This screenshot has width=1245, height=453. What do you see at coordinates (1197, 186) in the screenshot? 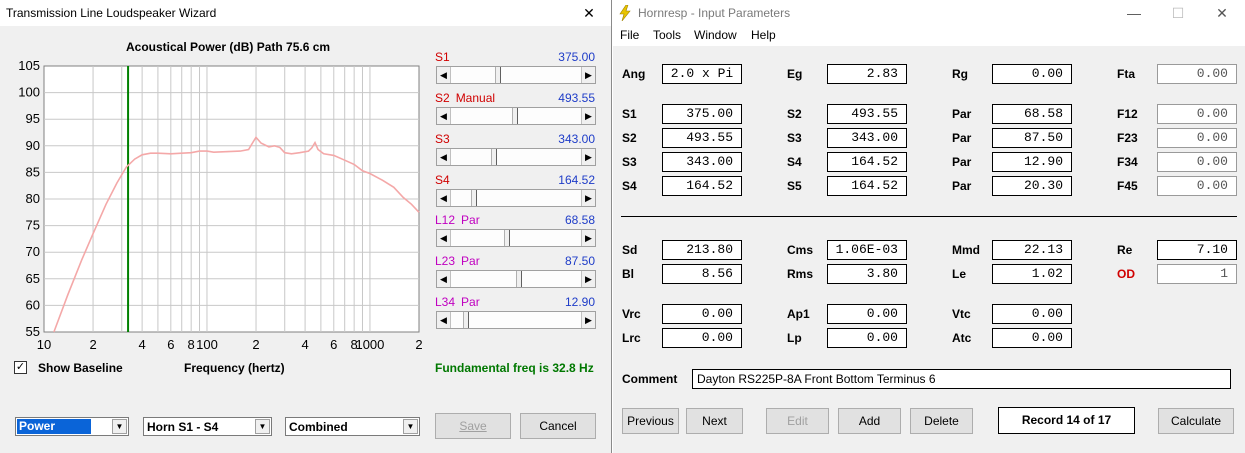
I see `param-field-f45: 0.00` at bounding box center [1197, 186].